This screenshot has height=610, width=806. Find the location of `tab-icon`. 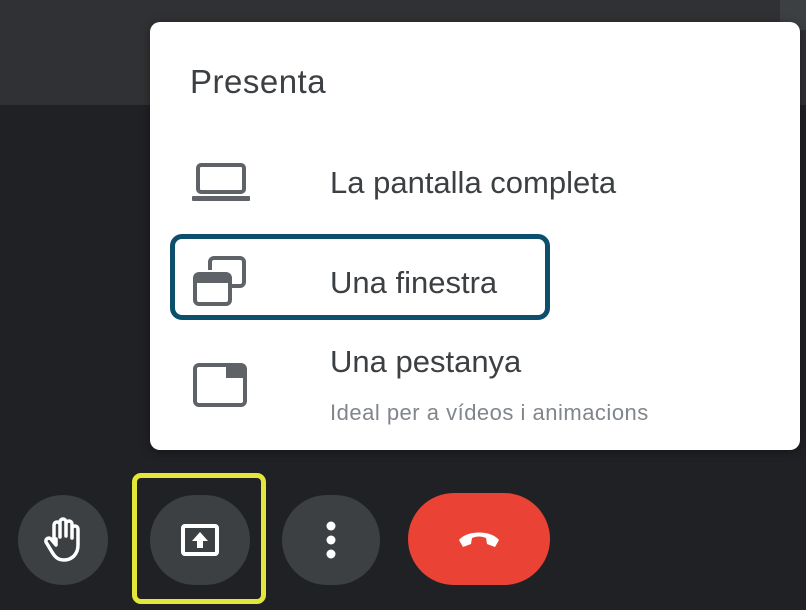

tab-icon is located at coordinates (220, 385).